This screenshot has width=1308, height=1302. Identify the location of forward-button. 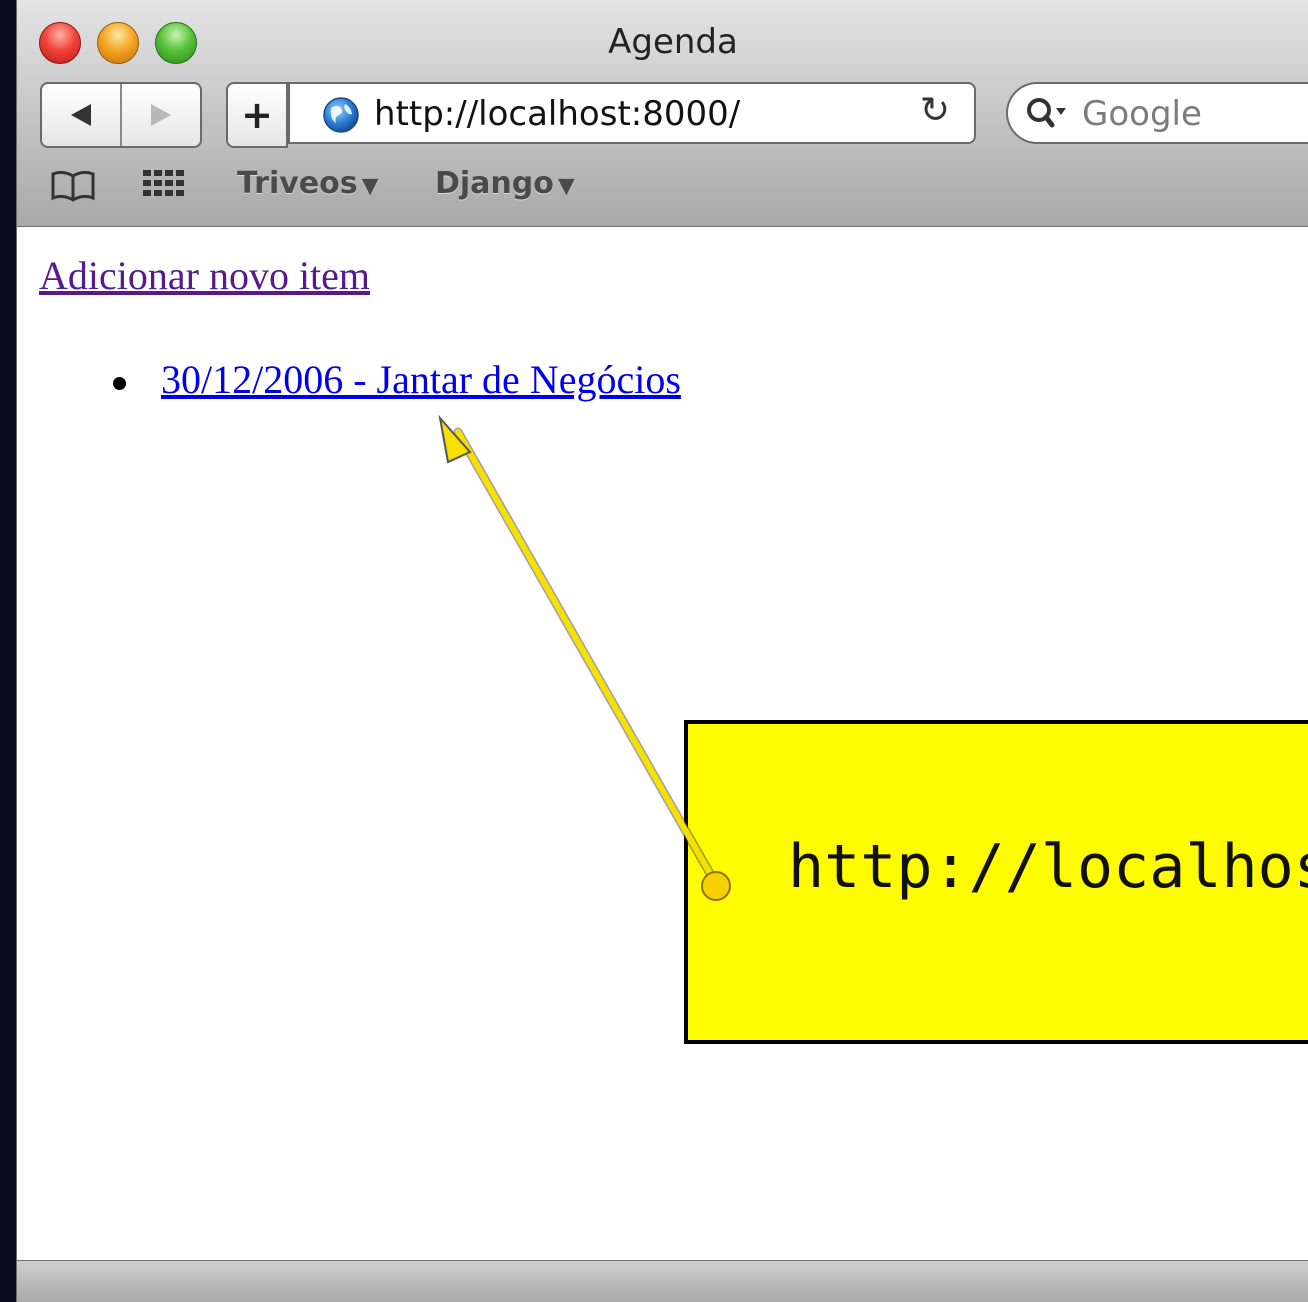
(161, 115).